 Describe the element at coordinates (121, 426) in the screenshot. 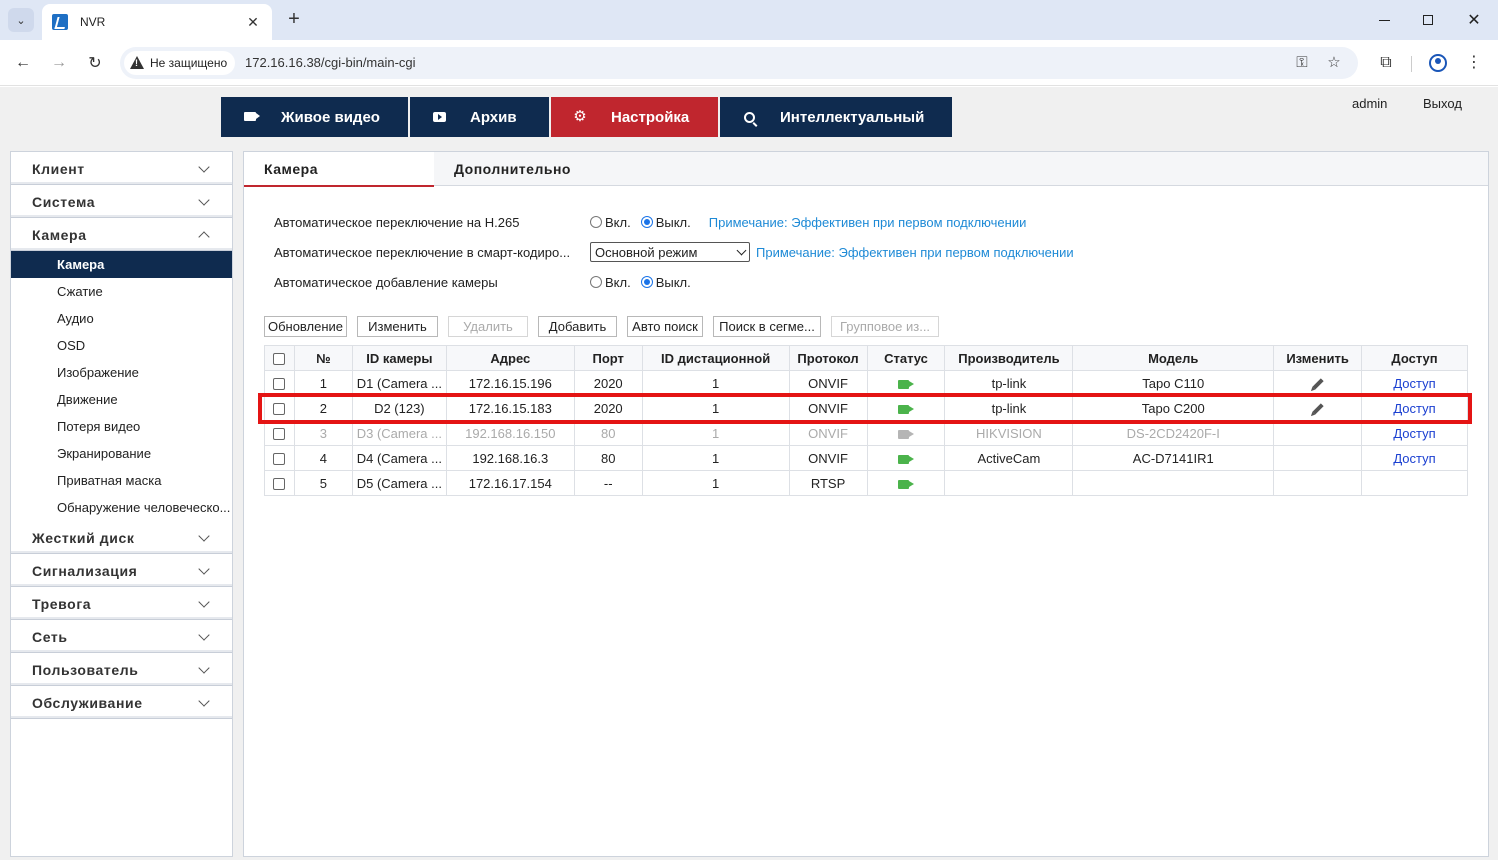

I see `sidebar-item-video-loss: Потеря видео` at that location.